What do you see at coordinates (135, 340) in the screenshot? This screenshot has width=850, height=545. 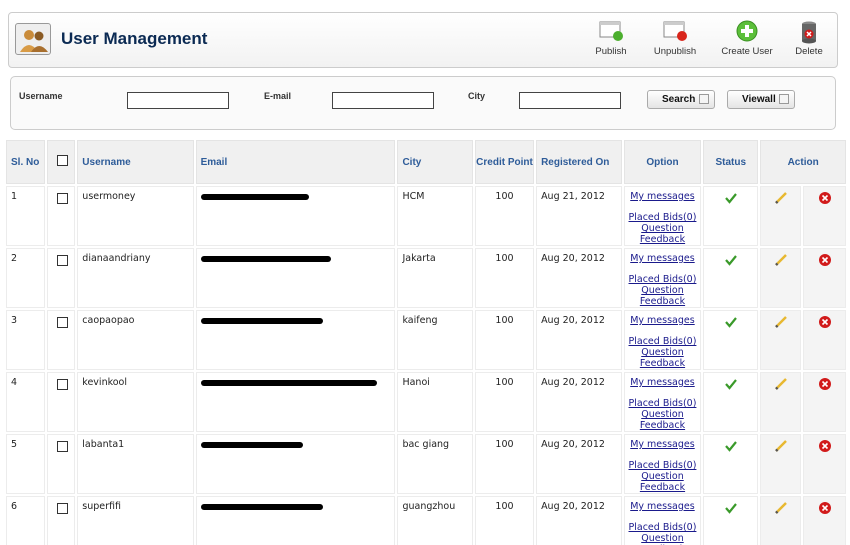 I see `row-username: caopaopao` at bounding box center [135, 340].